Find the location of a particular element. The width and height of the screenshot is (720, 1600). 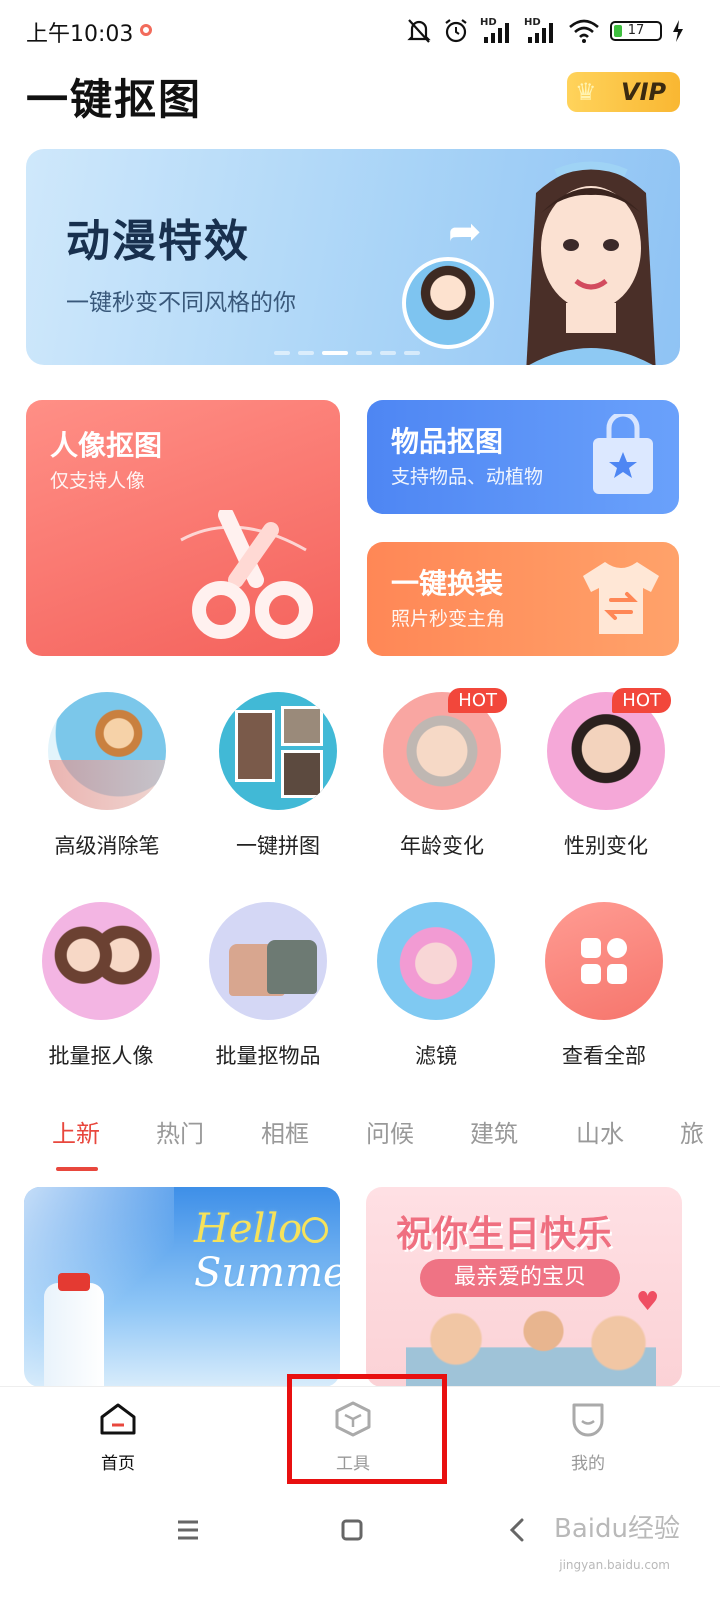

vip-button: ♛ VIP is located at coordinates (623, 92).